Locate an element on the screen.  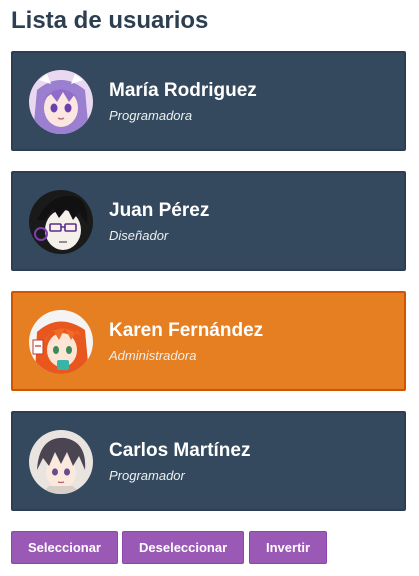
user-role: Administradora is located at coordinates (153, 355).